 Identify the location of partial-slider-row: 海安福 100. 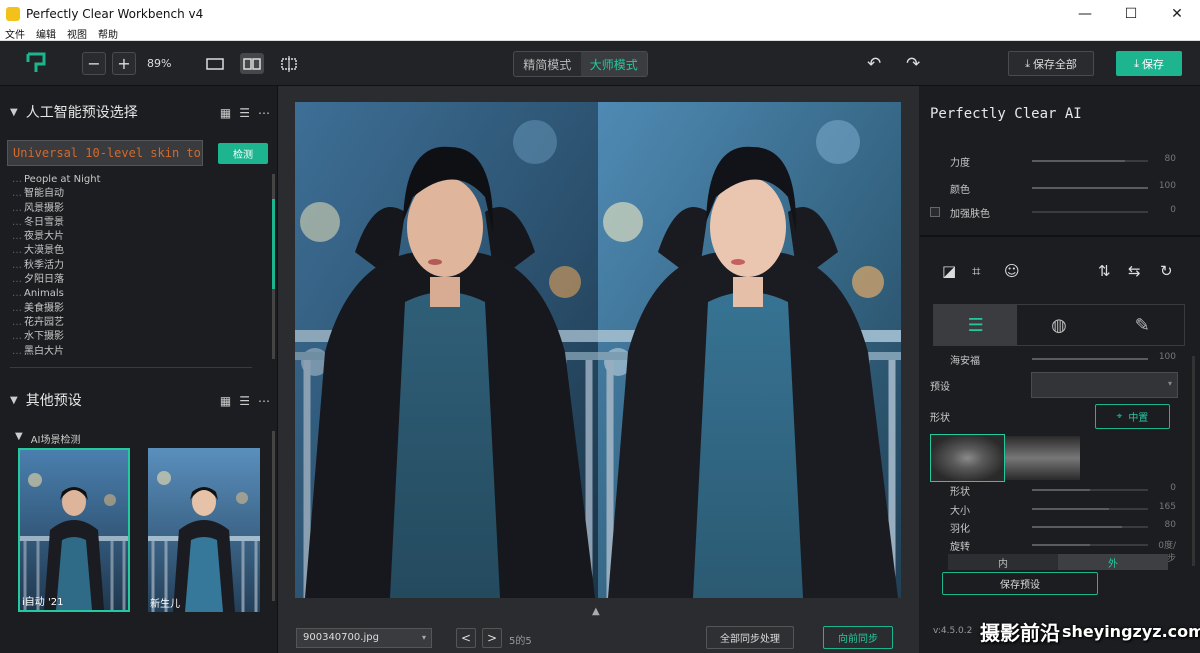
(1060, 359).